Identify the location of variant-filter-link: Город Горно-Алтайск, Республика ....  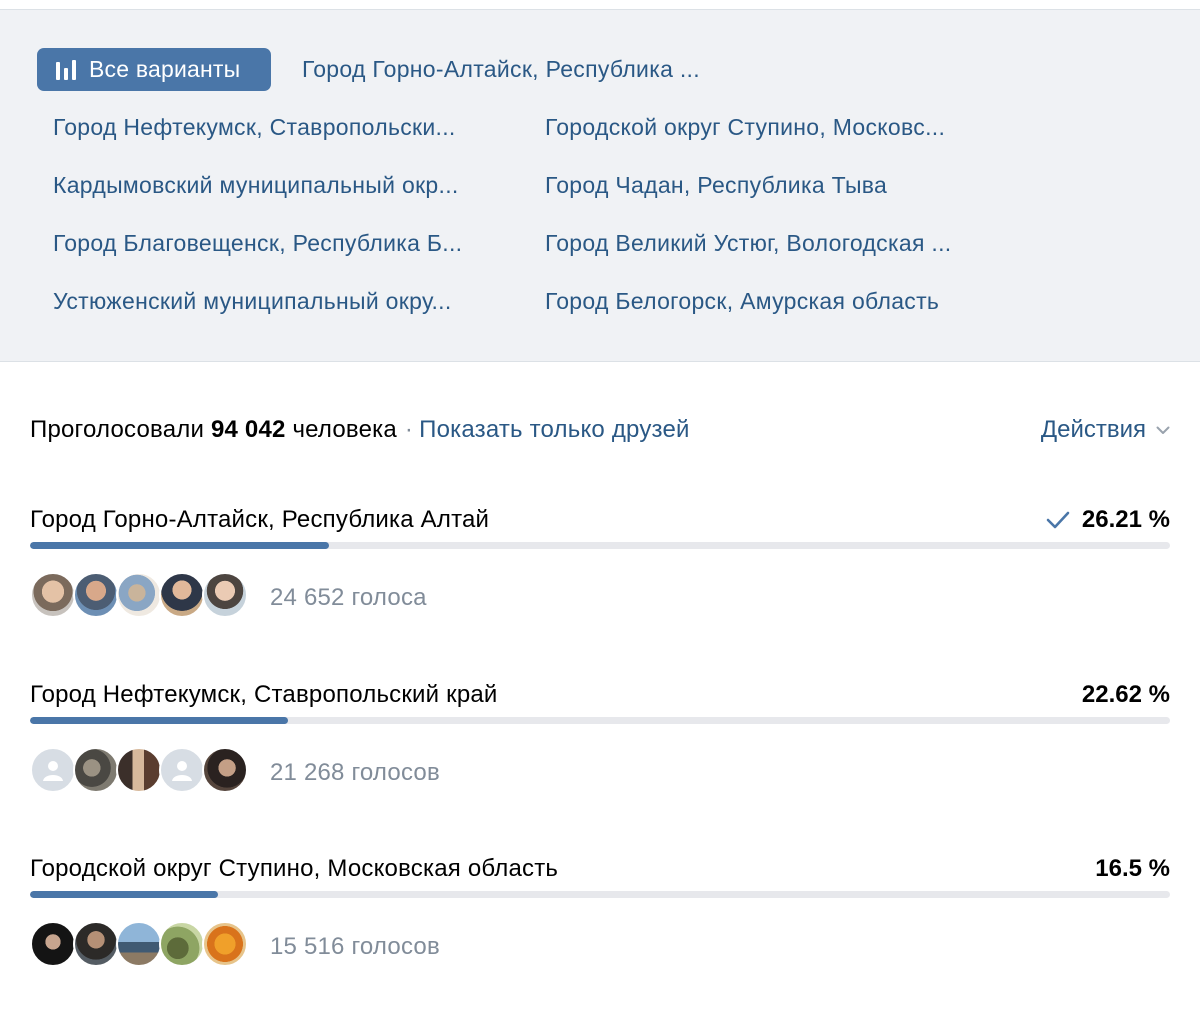
(501, 69).